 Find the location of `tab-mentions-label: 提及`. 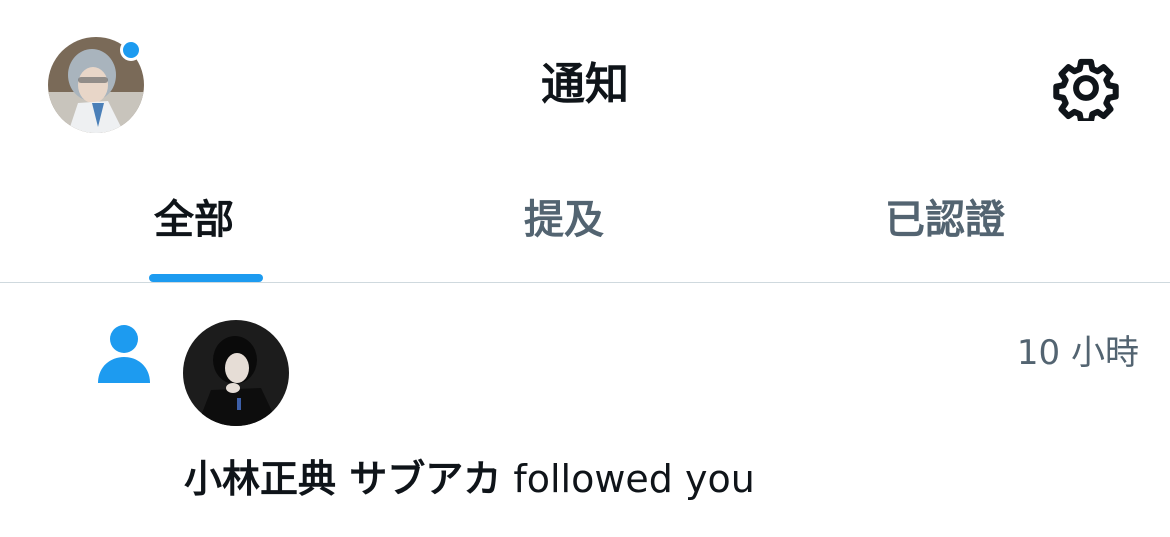

tab-mentions-label: 提及 is located at coordinates (564, 220).